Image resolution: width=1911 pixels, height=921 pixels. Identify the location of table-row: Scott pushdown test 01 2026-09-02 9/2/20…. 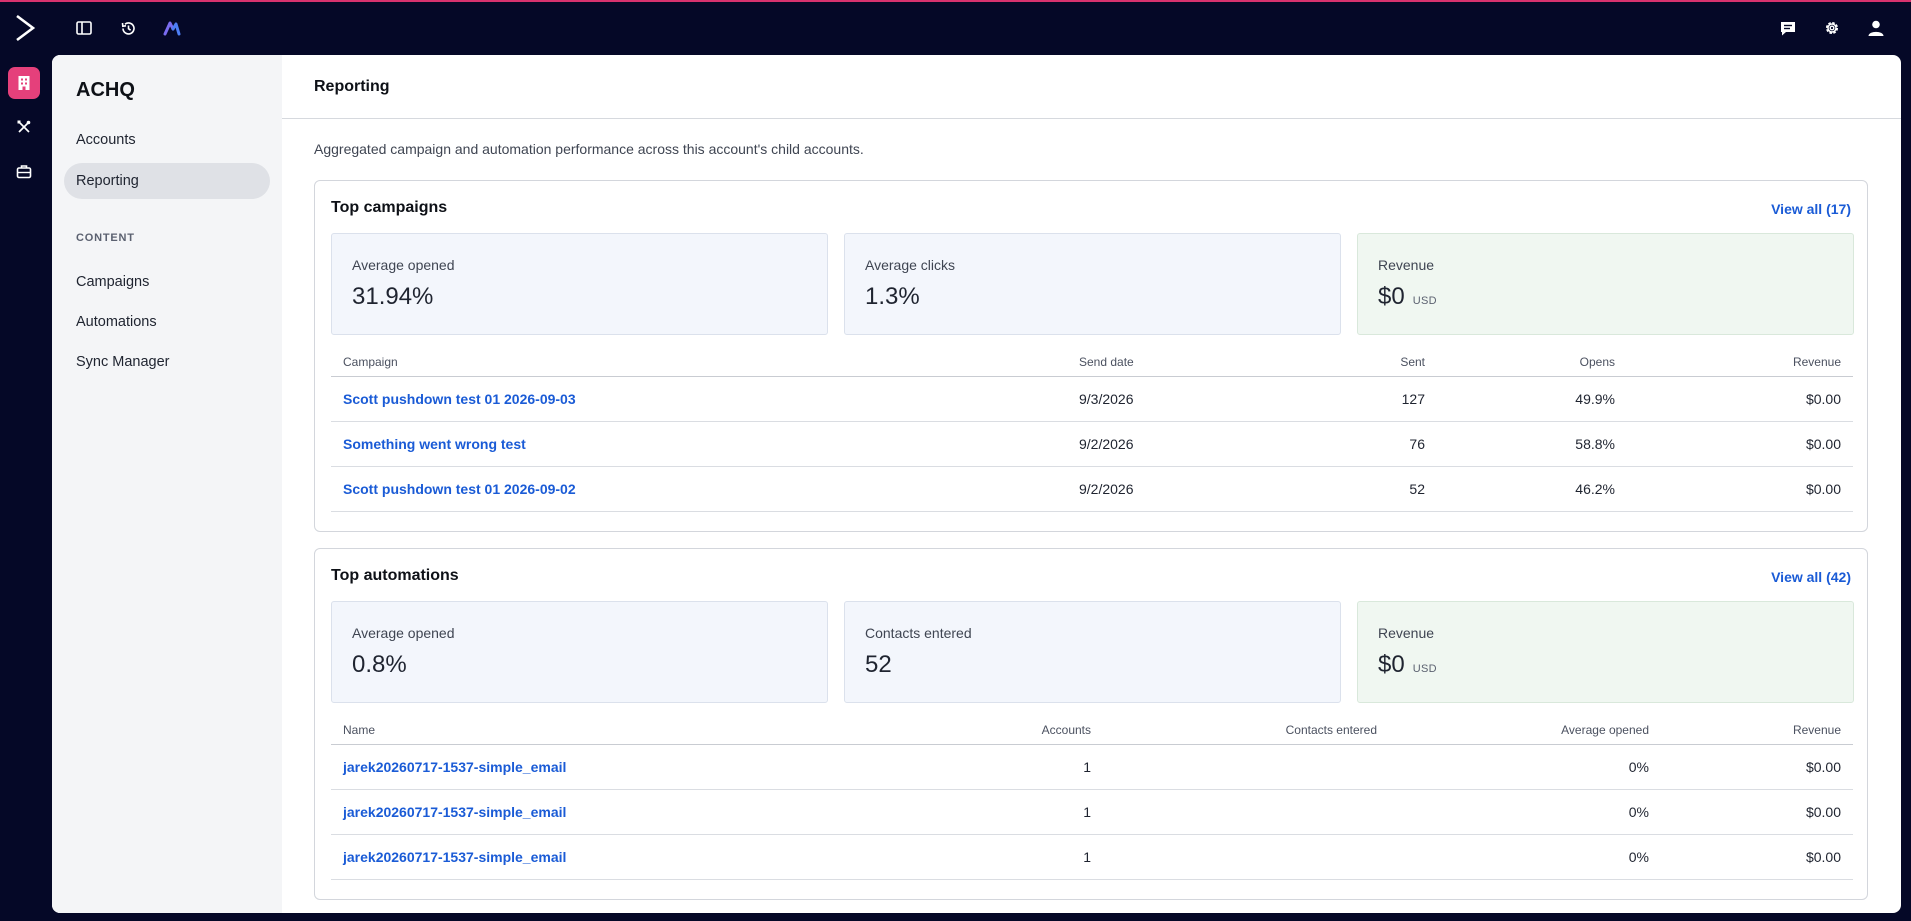
(1092, 489).